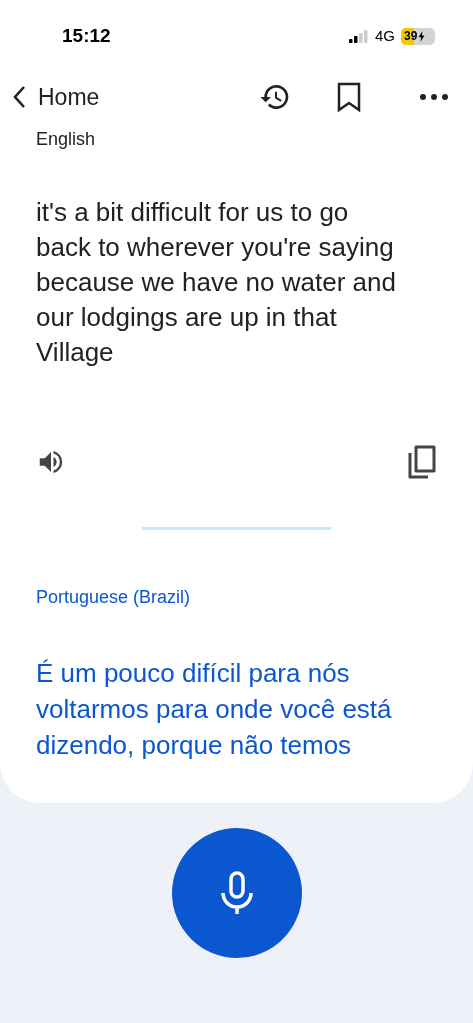 Image resolution: width=473 pixels, height=1023 pixels. Describe the element at coordinates (385, 35) in the screenshot. I see `network-label: 4G` at that location.